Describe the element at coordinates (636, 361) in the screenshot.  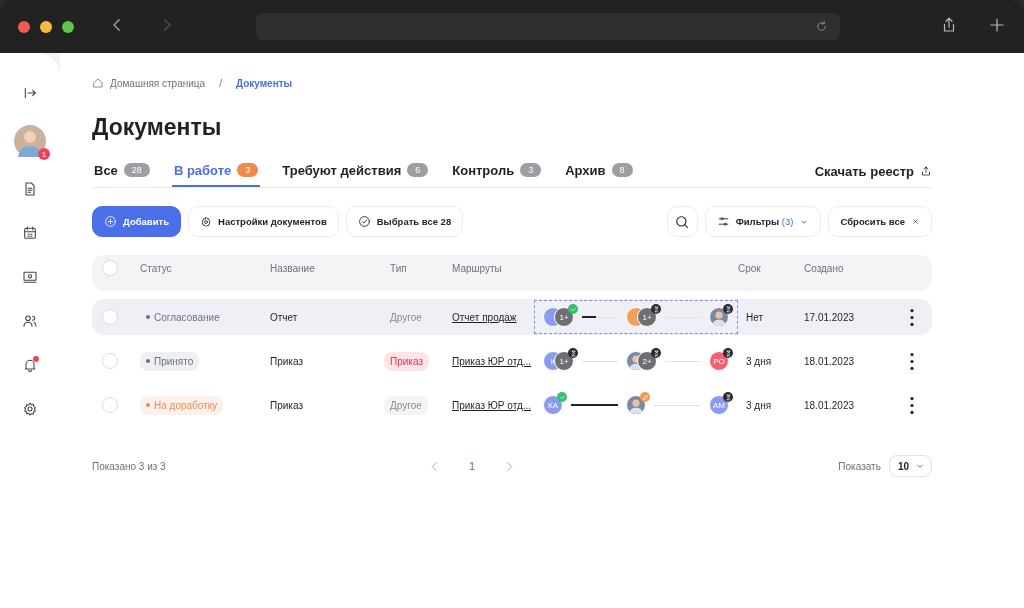
I see `route-diagram: К 1+ 2+ РО` at that location.